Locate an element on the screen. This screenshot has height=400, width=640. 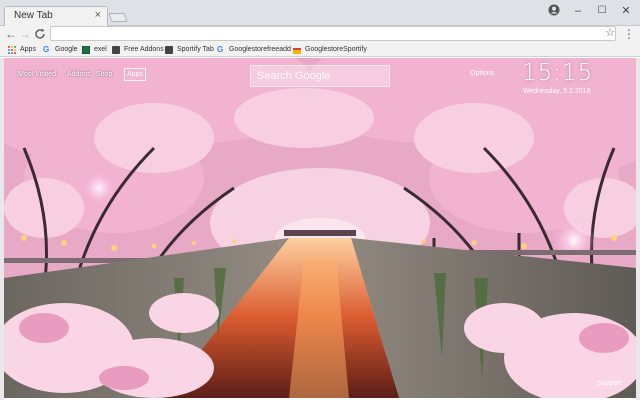
search-placeholder: Search Google is located at coordinates (294, 76).